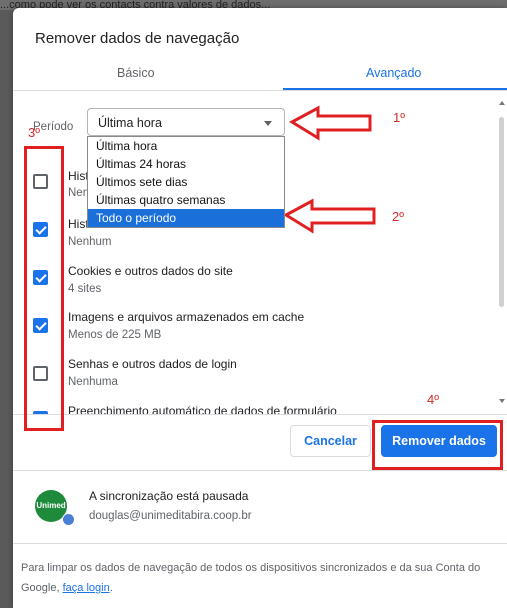 The height and width of the screenshot is (608, 507). Describe the element at coordinates (44, 288) in the screenshot. I see `annotation-box-checkboxes` at that location.